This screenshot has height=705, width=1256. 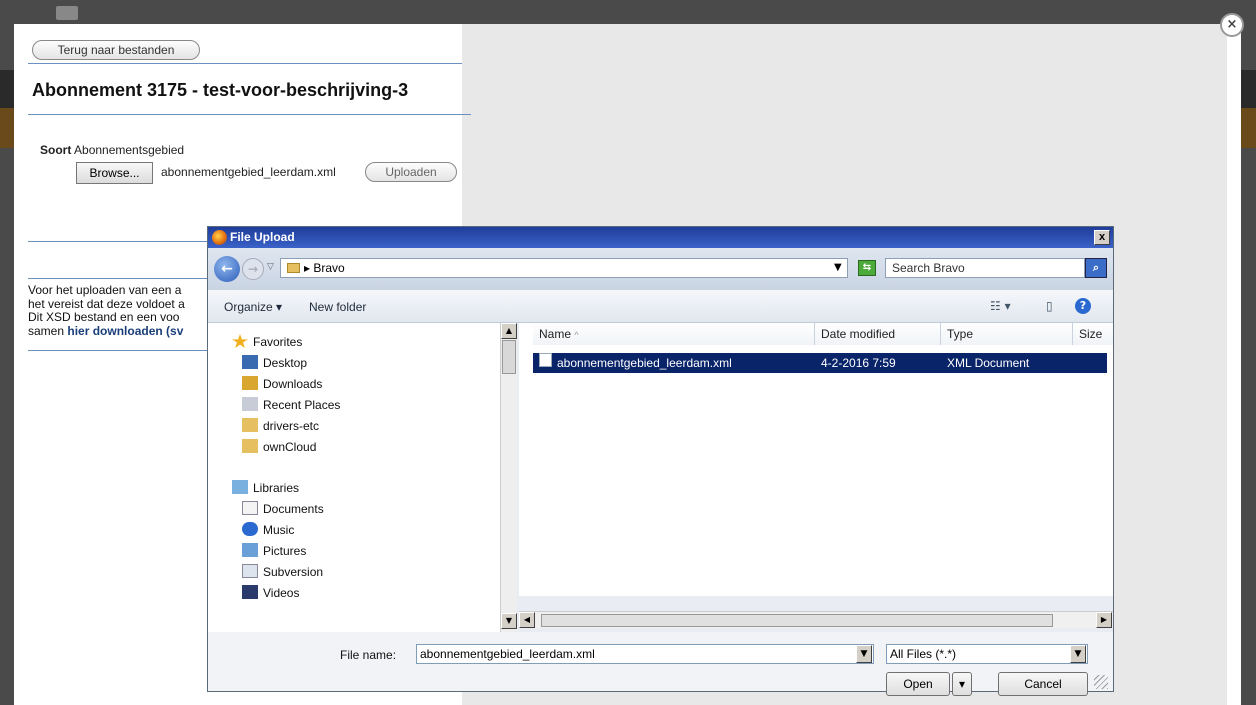 What do you see at coordinates (508, 477) in the screenshot?
I see `nav-scrollbar: ▲ ▼` at bounding box center [508, 477].